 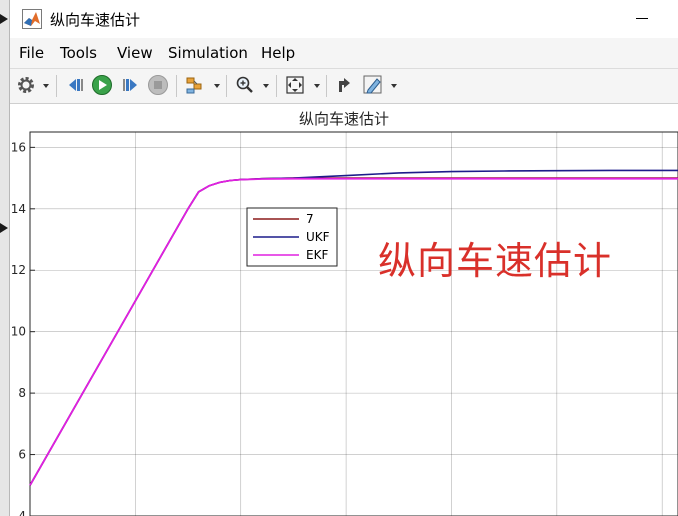 I want to click on menu-view: View, so click(x=135, y=53).